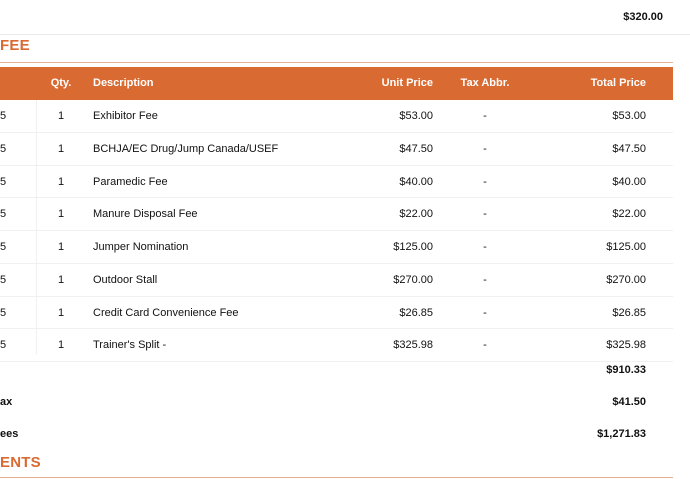  Describe the element at coordinates (407, 83) in the screenshot. I see `header-unit-price: Unit Price` at that location.